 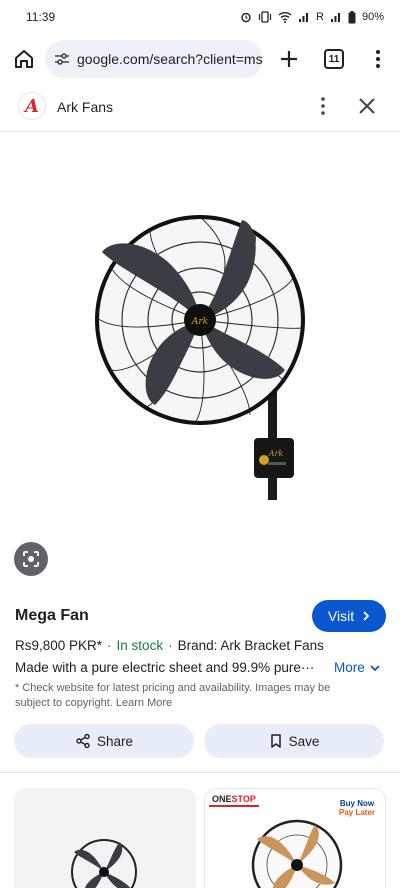 What do you see at coordinates (62, 59) in the screenshot?
I see `tune-icon` at bounding box center [62, 59].